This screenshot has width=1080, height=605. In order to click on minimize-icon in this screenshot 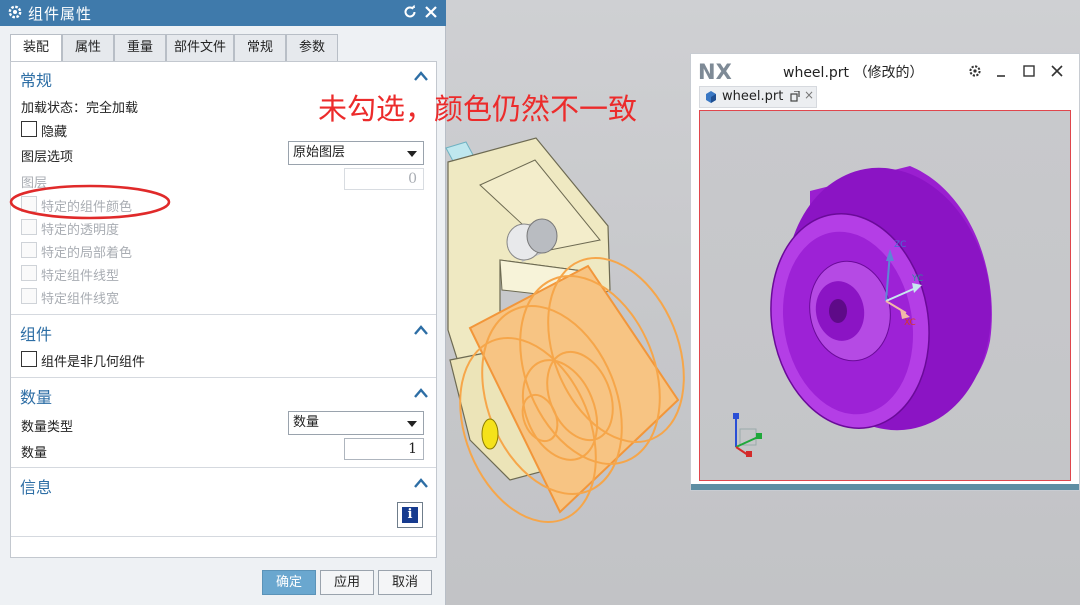, I will do `click(1001, 71)`.